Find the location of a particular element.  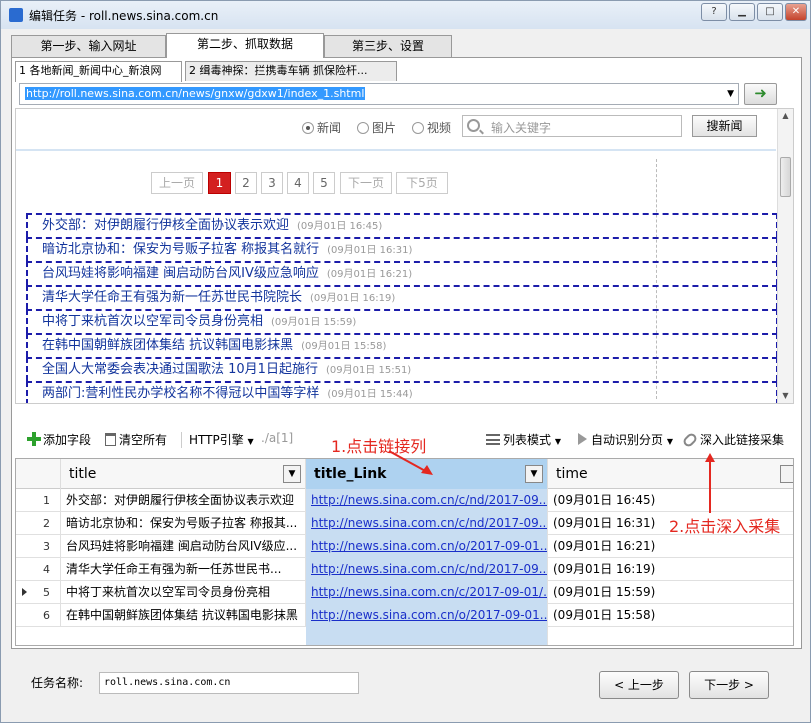

preview-scrollbar: ▲ ▼ is located at coordinates (785, 256).